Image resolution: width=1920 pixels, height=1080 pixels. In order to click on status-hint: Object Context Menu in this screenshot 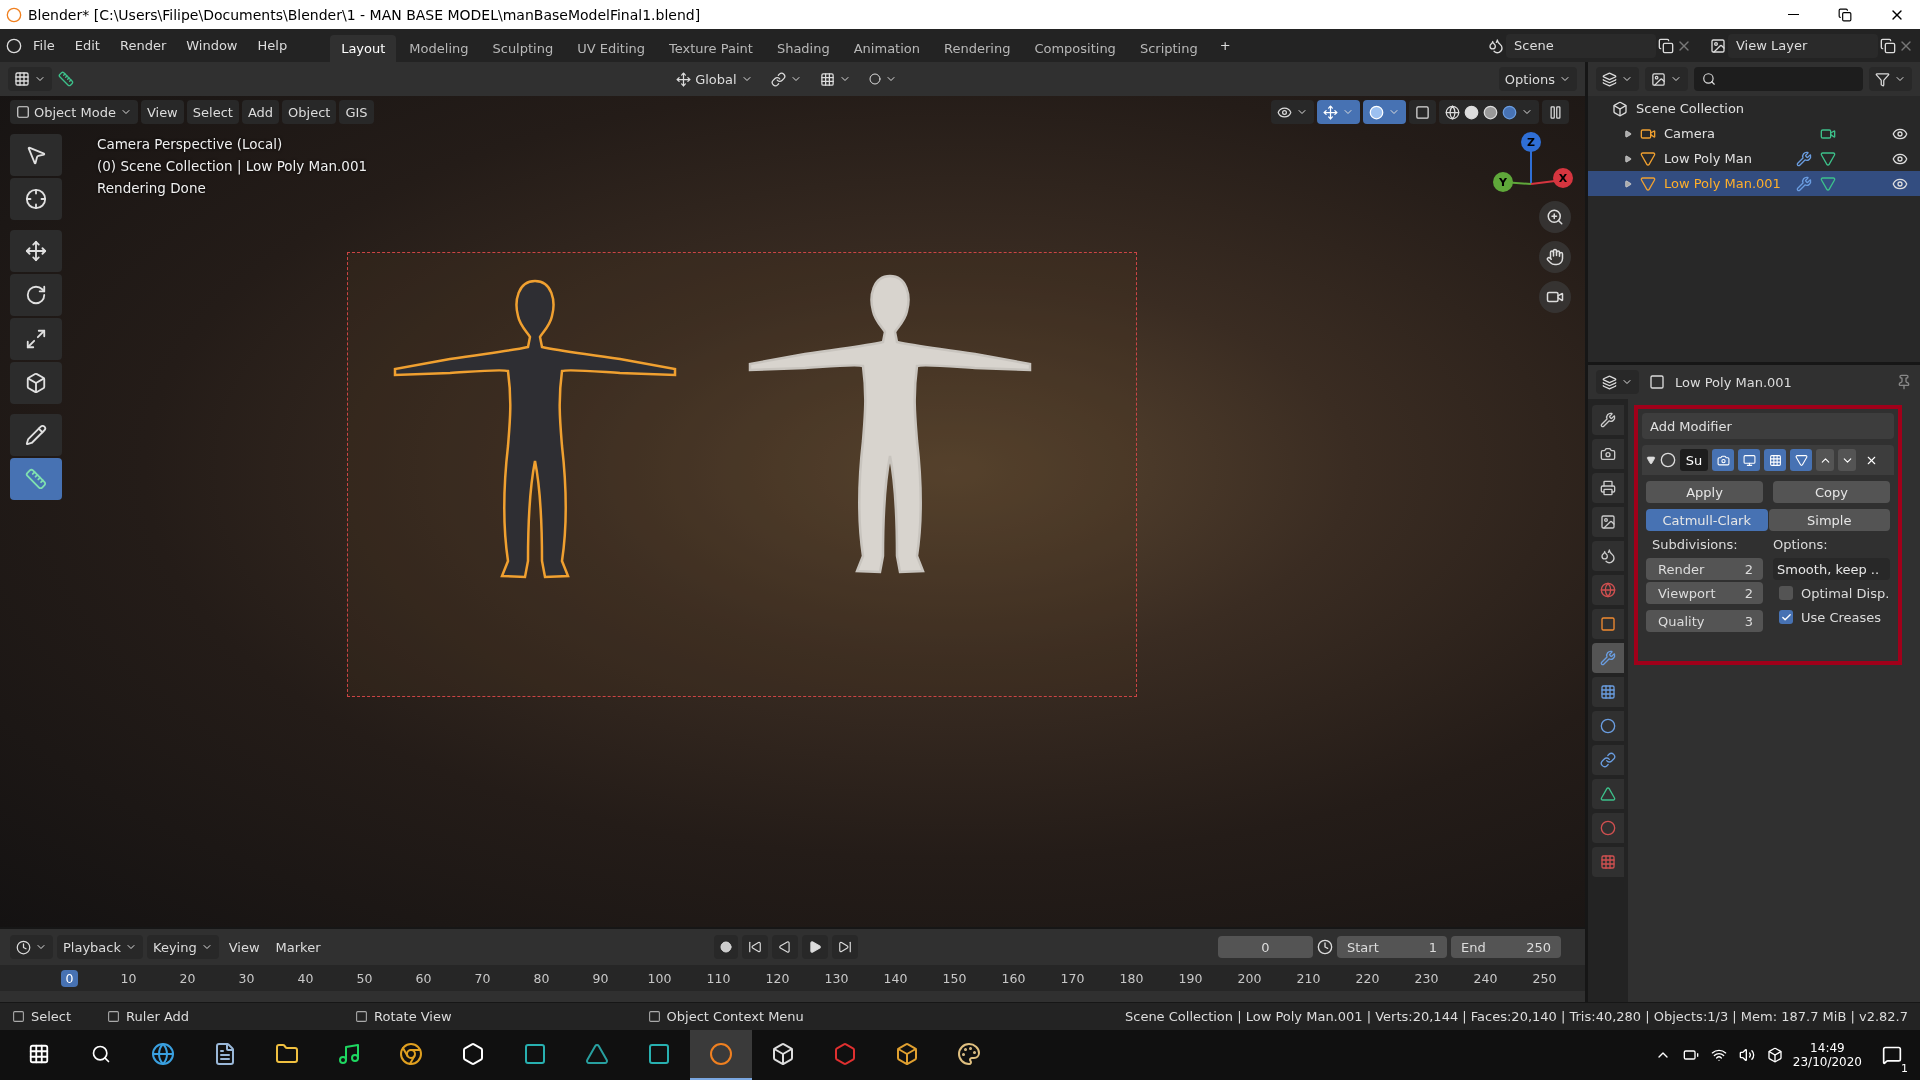, I will do `click(735, 1016)`.